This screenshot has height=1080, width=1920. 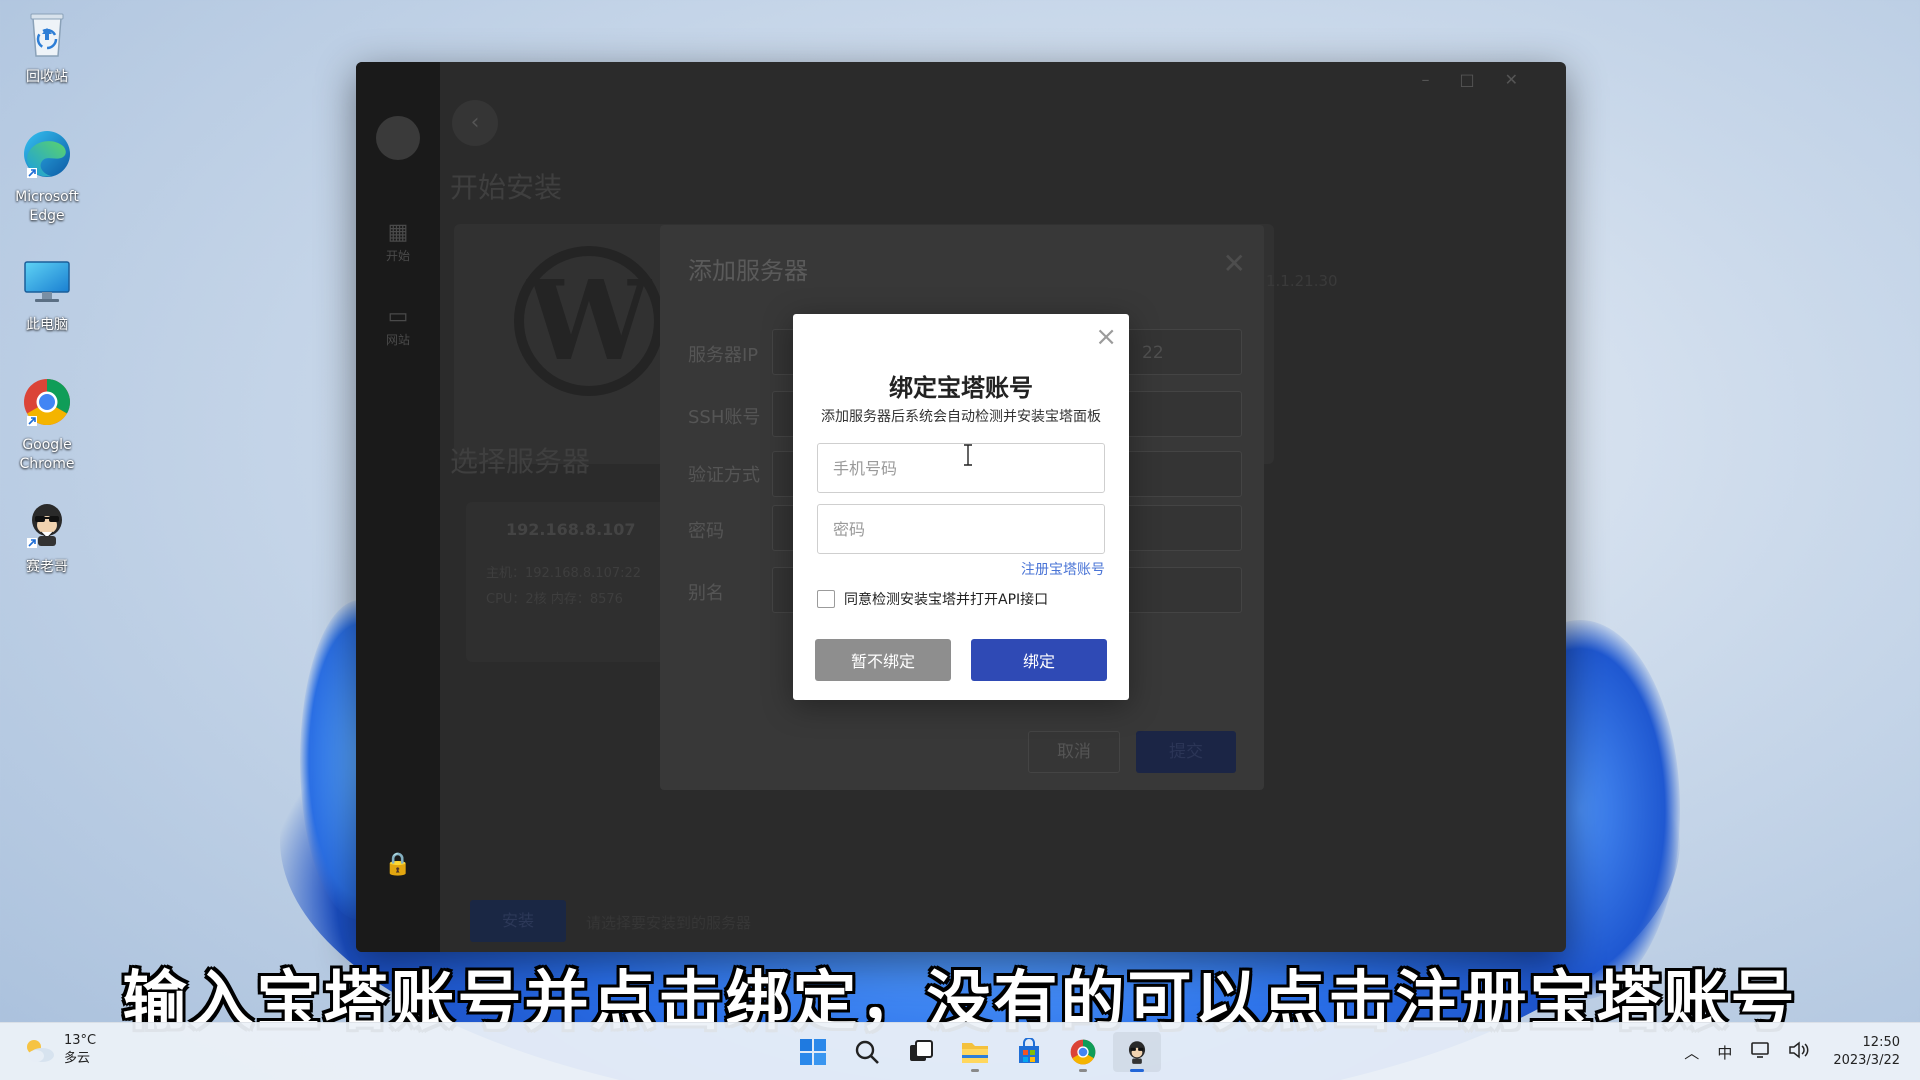 What do you see at coordinates (1302, 281) in the screenshot?
I see `card-version: 1.1.21.30` at bounding box center [1302, 281].